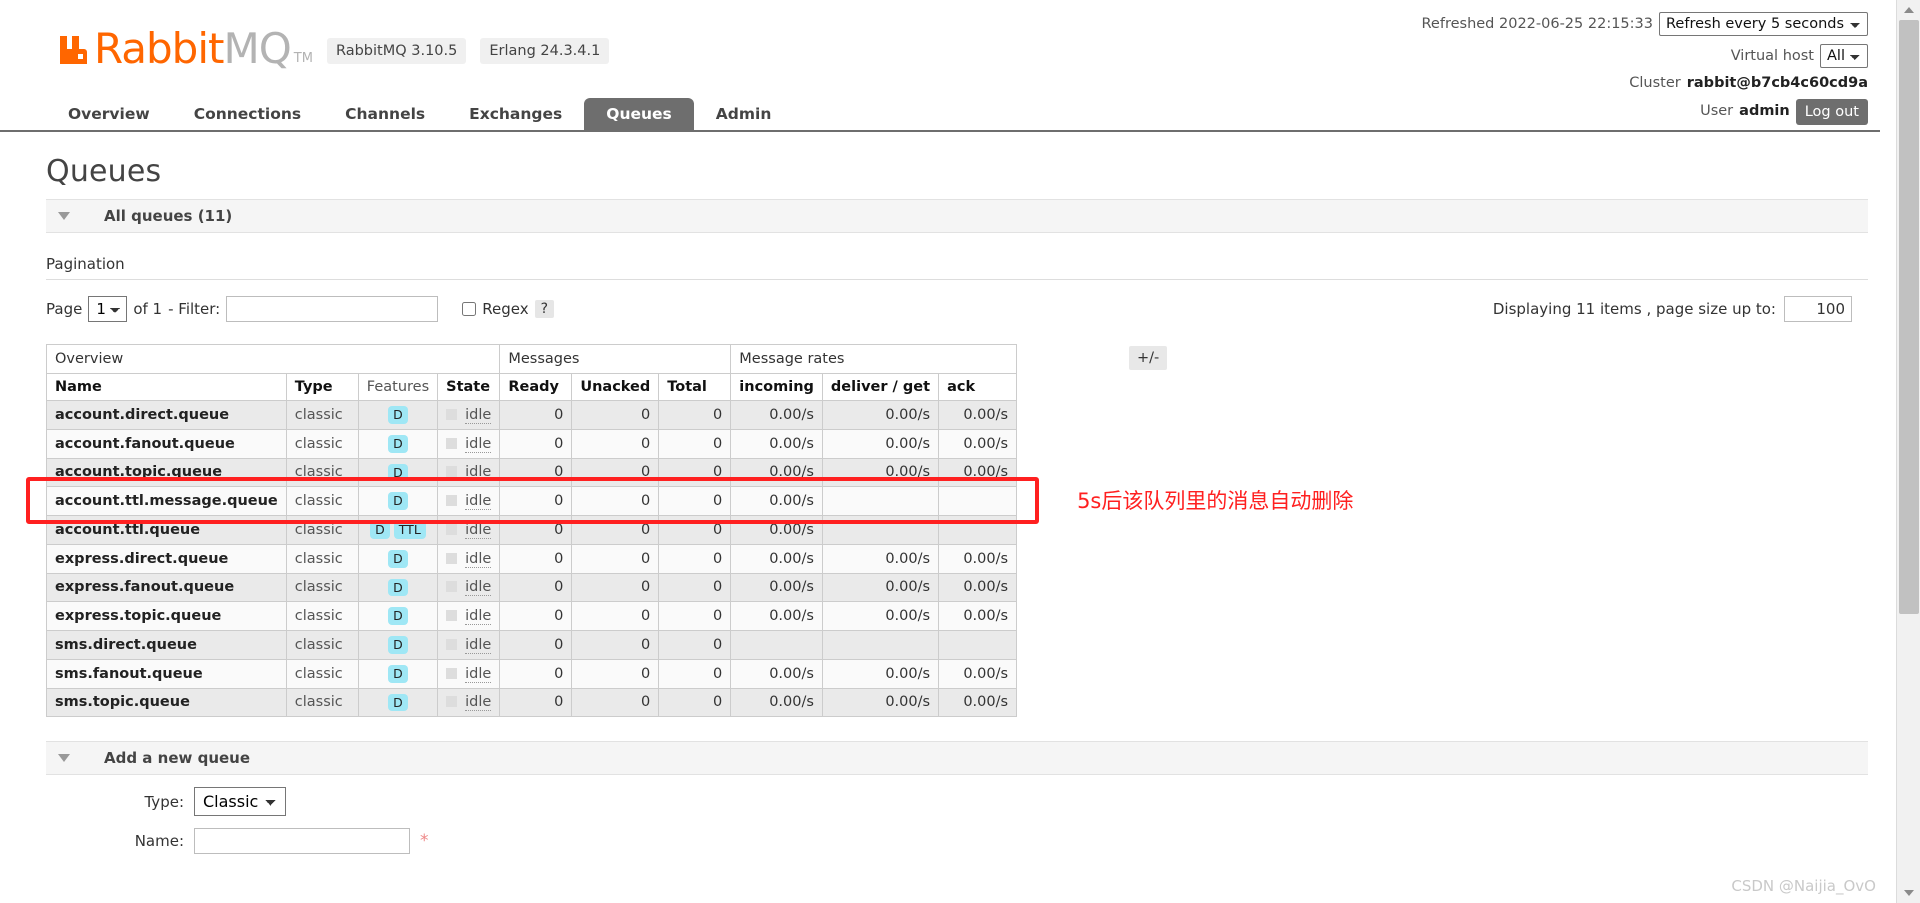 The height and width of the screenshot is (903, 1920). Describe the element at coordinates (73, 50) in the screenshot. I see `rabbitmq-logo-icon` at that location.